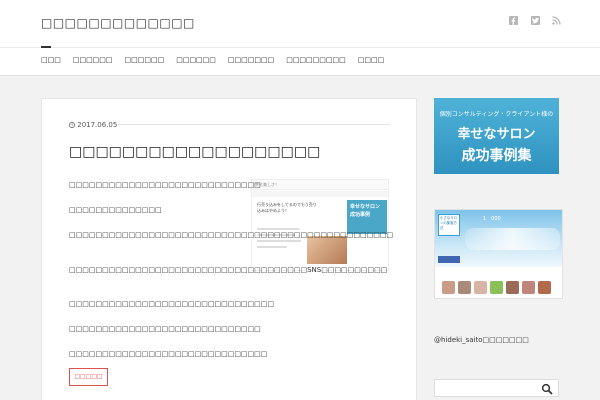  What do you see at coordinates (547, 389) in the screenshot?
I see `search-icon` at bounding box center [547, 389].